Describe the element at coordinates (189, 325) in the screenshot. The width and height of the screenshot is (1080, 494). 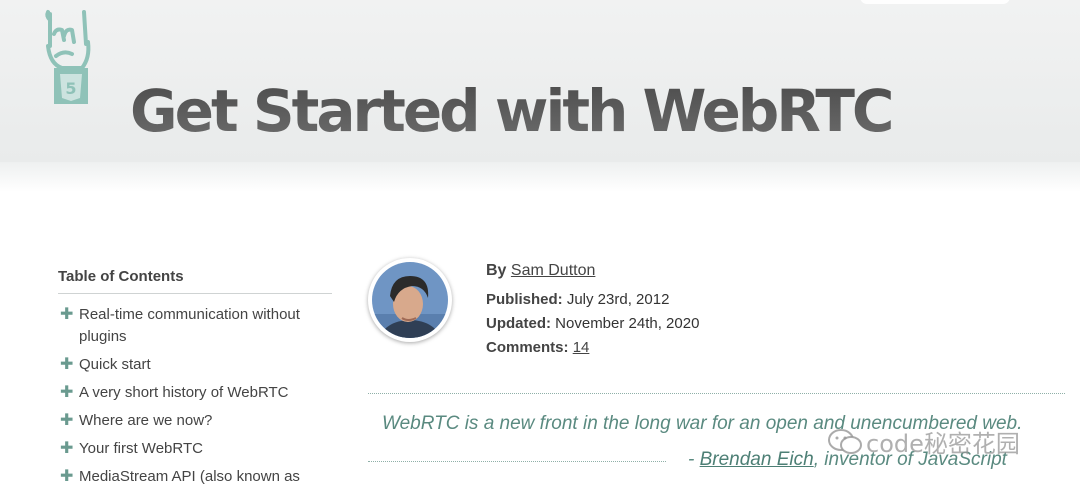
I see `toc-item-label: Real-time communication without plugins` at that location.